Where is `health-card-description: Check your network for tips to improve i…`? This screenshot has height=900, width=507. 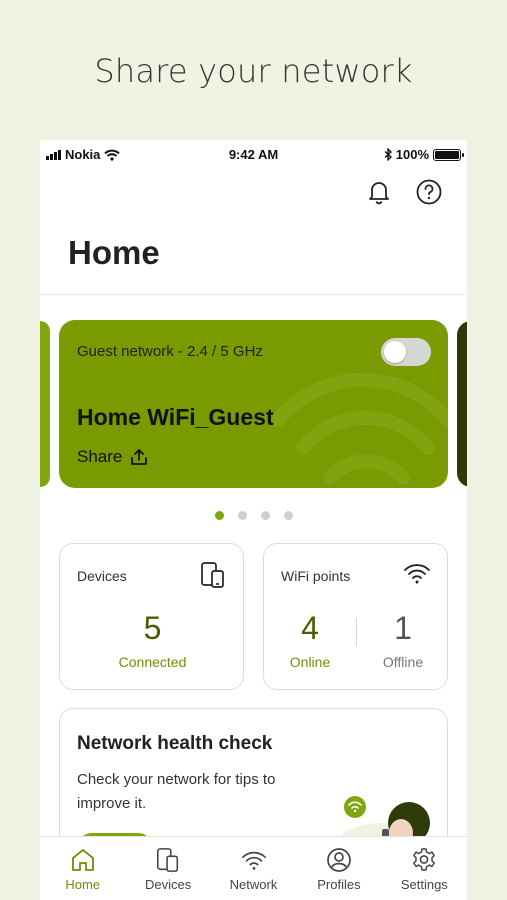 health-card-description: Check your network for tips to improve i… is located at coordinates (176, 791).